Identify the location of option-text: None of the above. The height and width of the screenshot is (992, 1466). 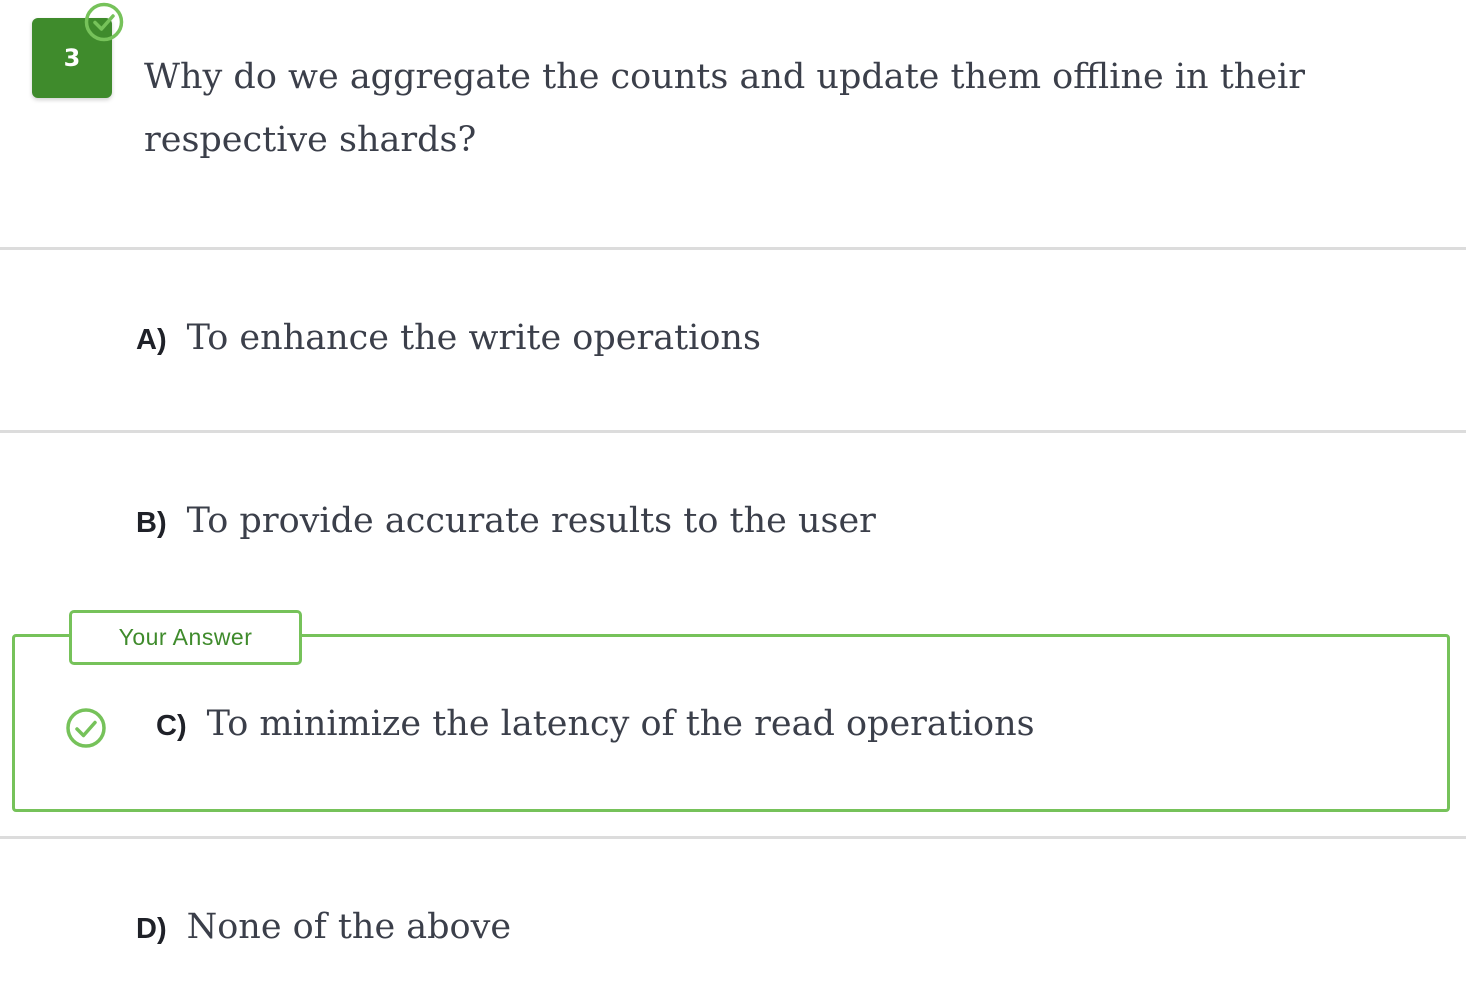
(349, 927).